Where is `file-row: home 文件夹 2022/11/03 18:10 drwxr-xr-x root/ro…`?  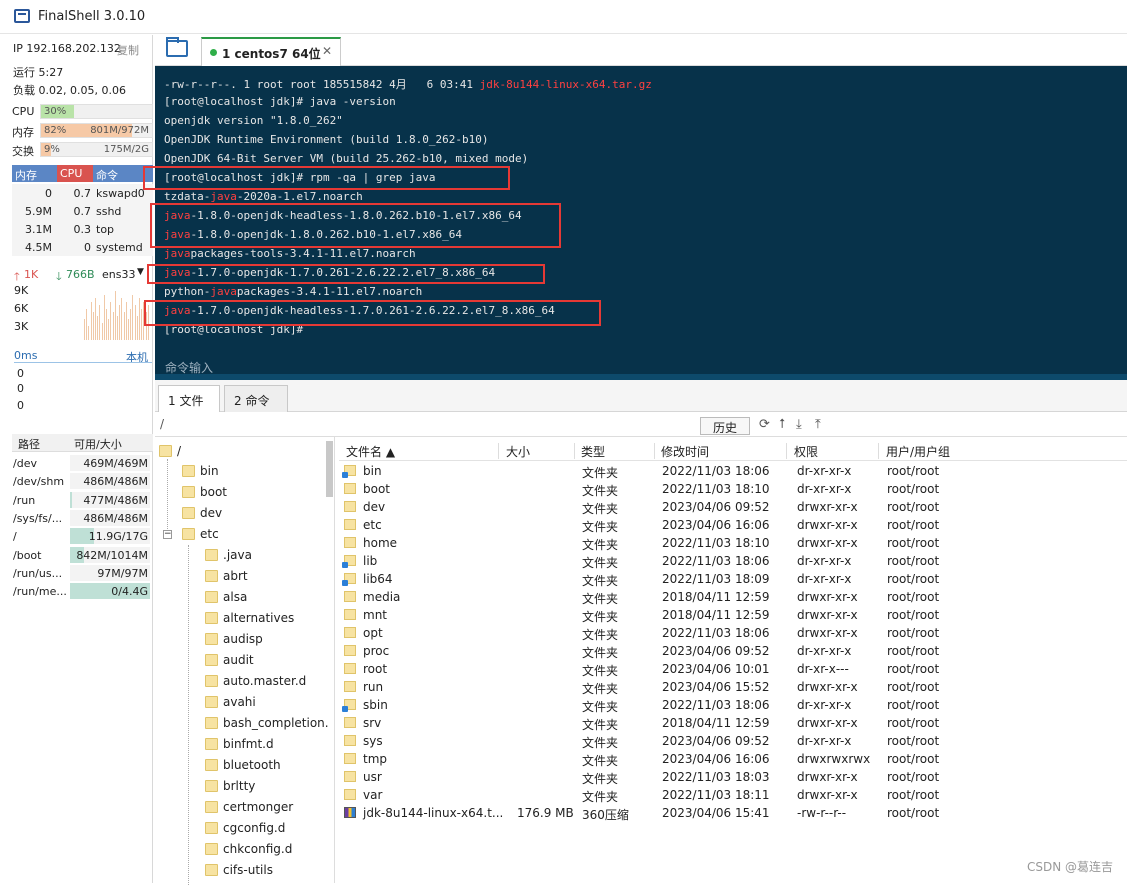 file-row: home 文件夹 2022/11/03 18:10 drwxr-xr-x root/ro… is located at coordinates (659, 543).